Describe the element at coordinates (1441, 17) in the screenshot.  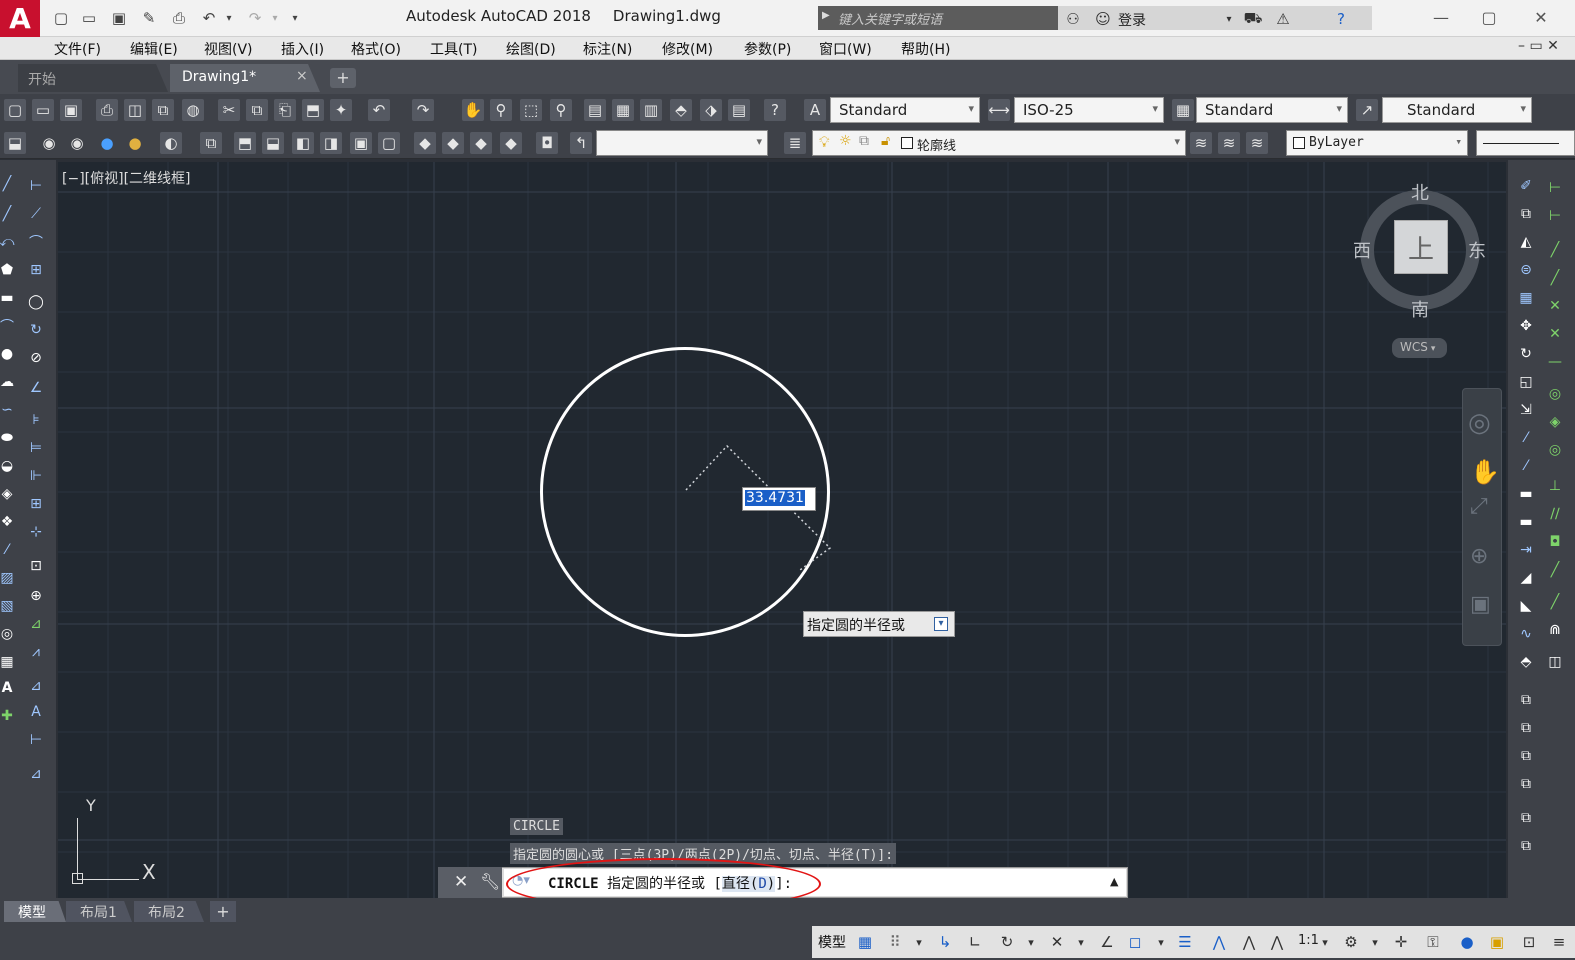
I see `minimize-button: —` at that location.